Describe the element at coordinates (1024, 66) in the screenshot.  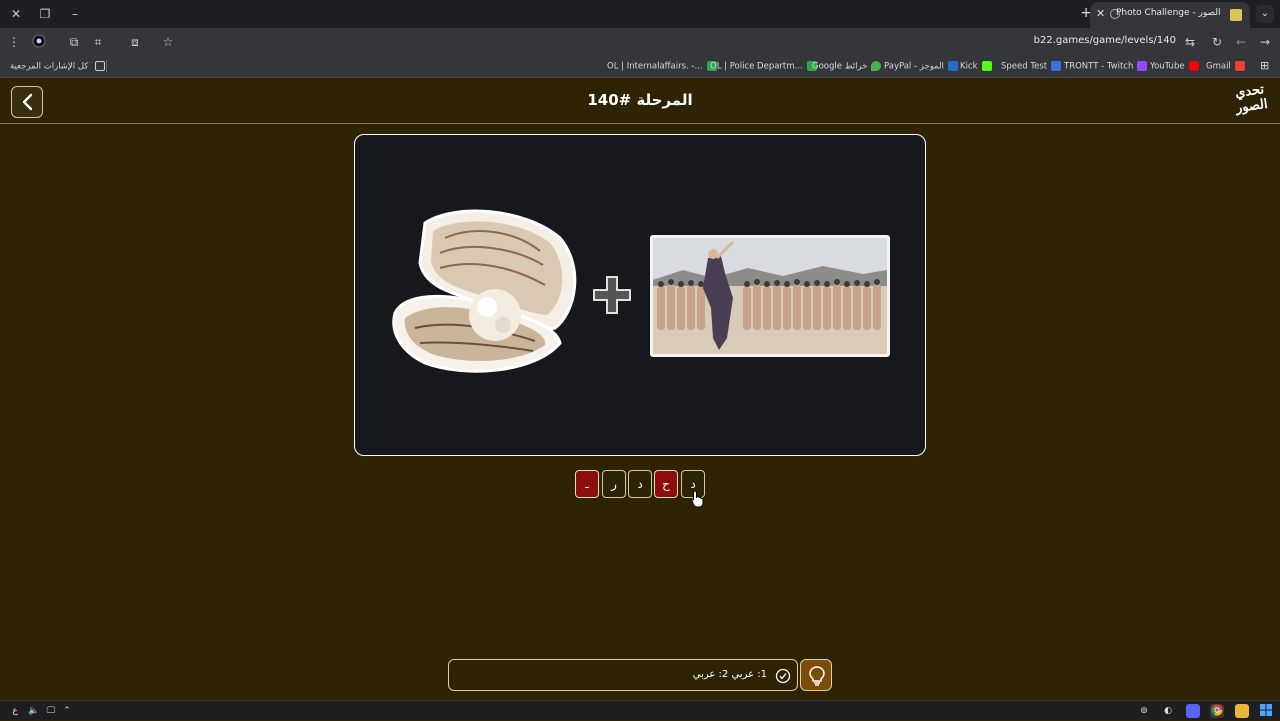
I see `bookmark-label: Speed Test` at that location.